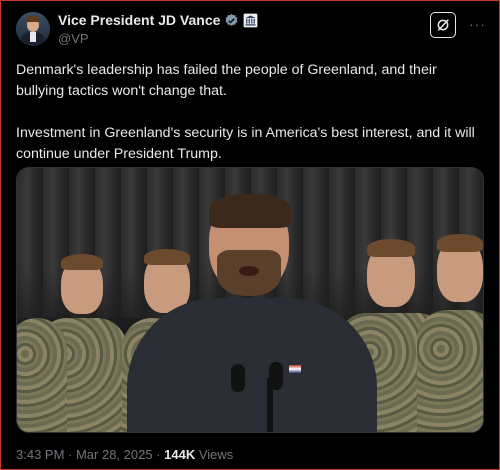 The height and width of the screenshot is (470, 500). I want to click on post-timestamp: 3:43 PM · Mar 28, 2025 ·, so click(90, 454).